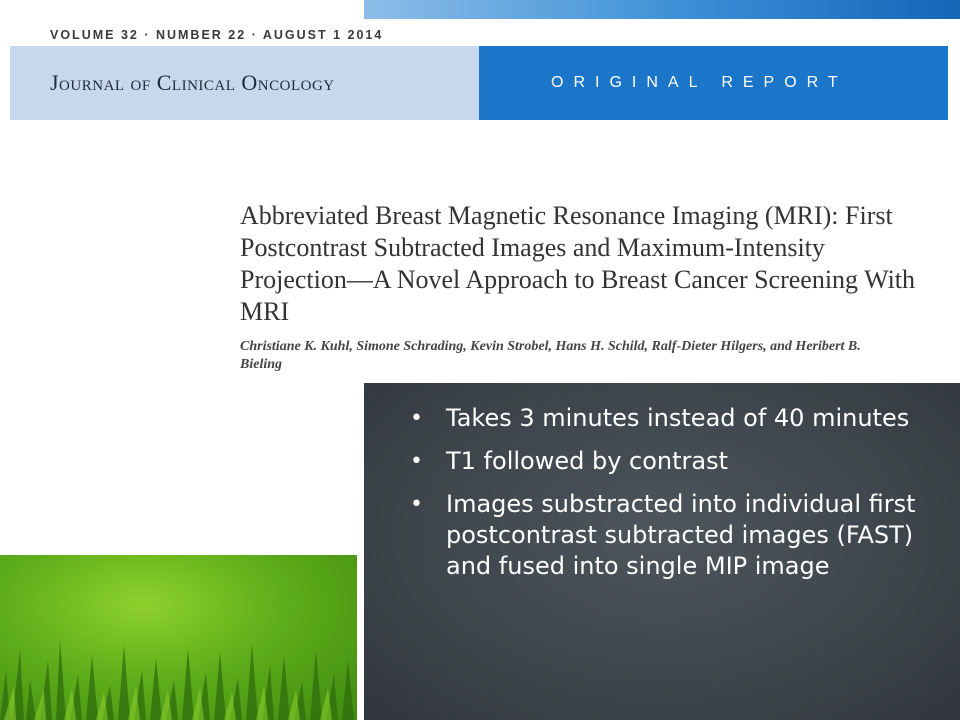  Describe the element at coordinates (217, 35) in the screenshot. I see `volume-line: VOLUME 32 · NUMBER 22 · AUGUST 1 2014` at that location.